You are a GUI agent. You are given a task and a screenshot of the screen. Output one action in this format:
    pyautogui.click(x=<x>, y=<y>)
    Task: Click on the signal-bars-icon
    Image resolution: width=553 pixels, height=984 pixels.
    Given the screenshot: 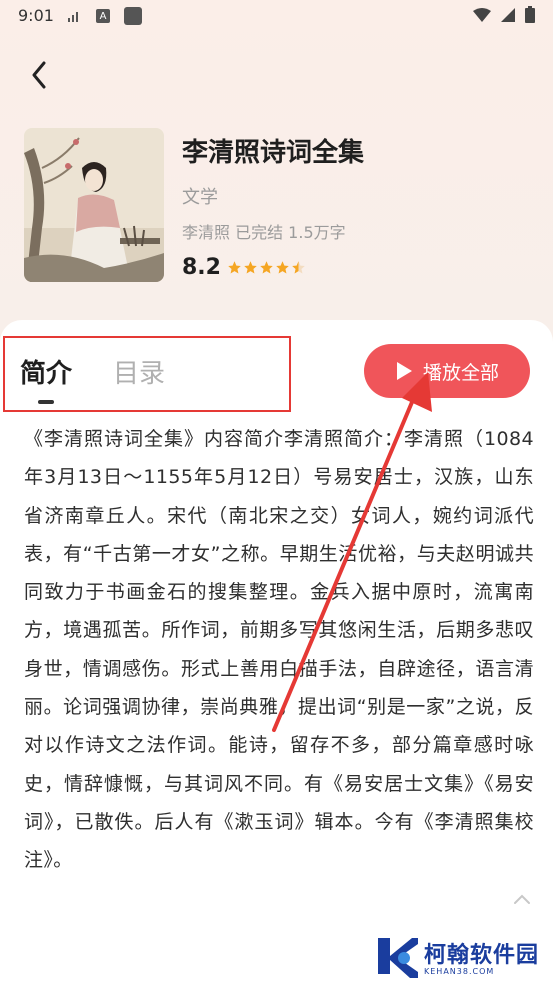 What is the action you would take?
    pyautogui.click(x=75, y=16)
    